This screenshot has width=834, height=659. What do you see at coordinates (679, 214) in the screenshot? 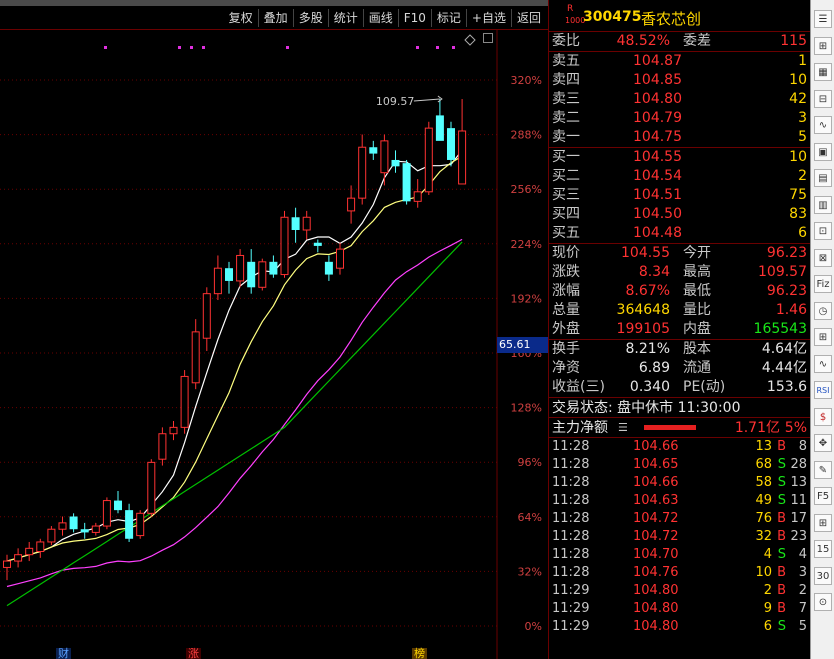
I see `bid-row: 买四 104.50 83` at bounding box center [679, 214].